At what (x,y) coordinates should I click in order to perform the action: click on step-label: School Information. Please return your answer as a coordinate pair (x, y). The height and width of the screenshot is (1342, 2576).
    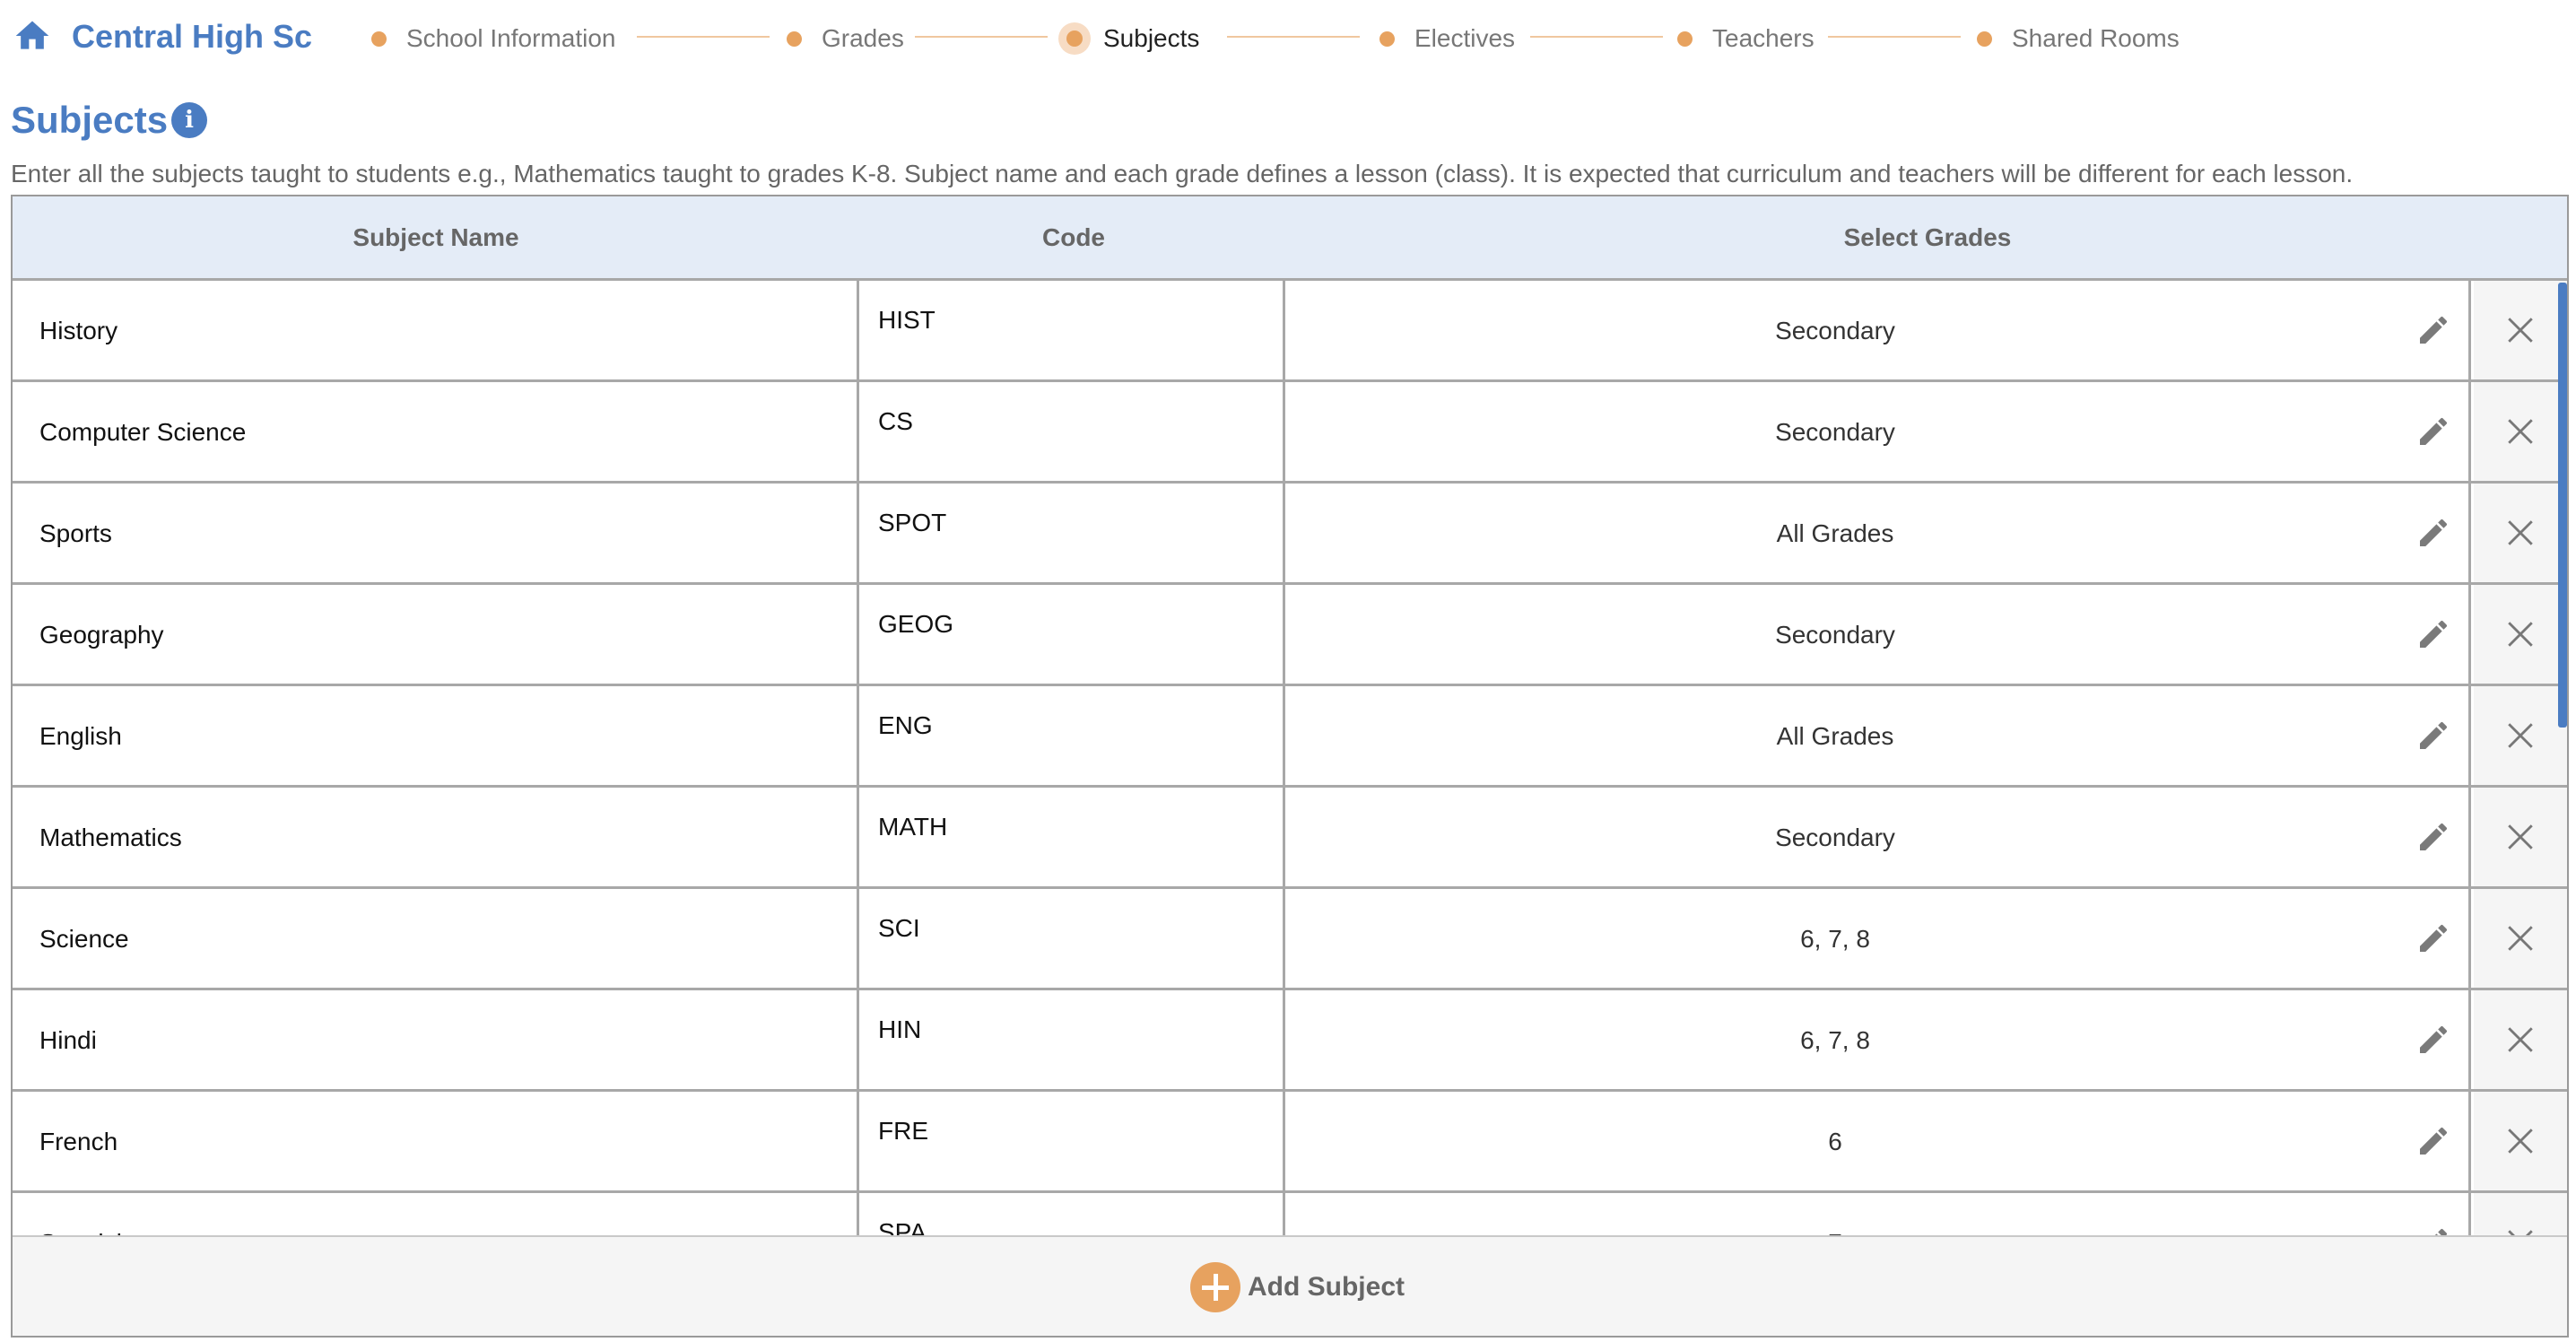
    Looking at the image, I should click on (511, 38).